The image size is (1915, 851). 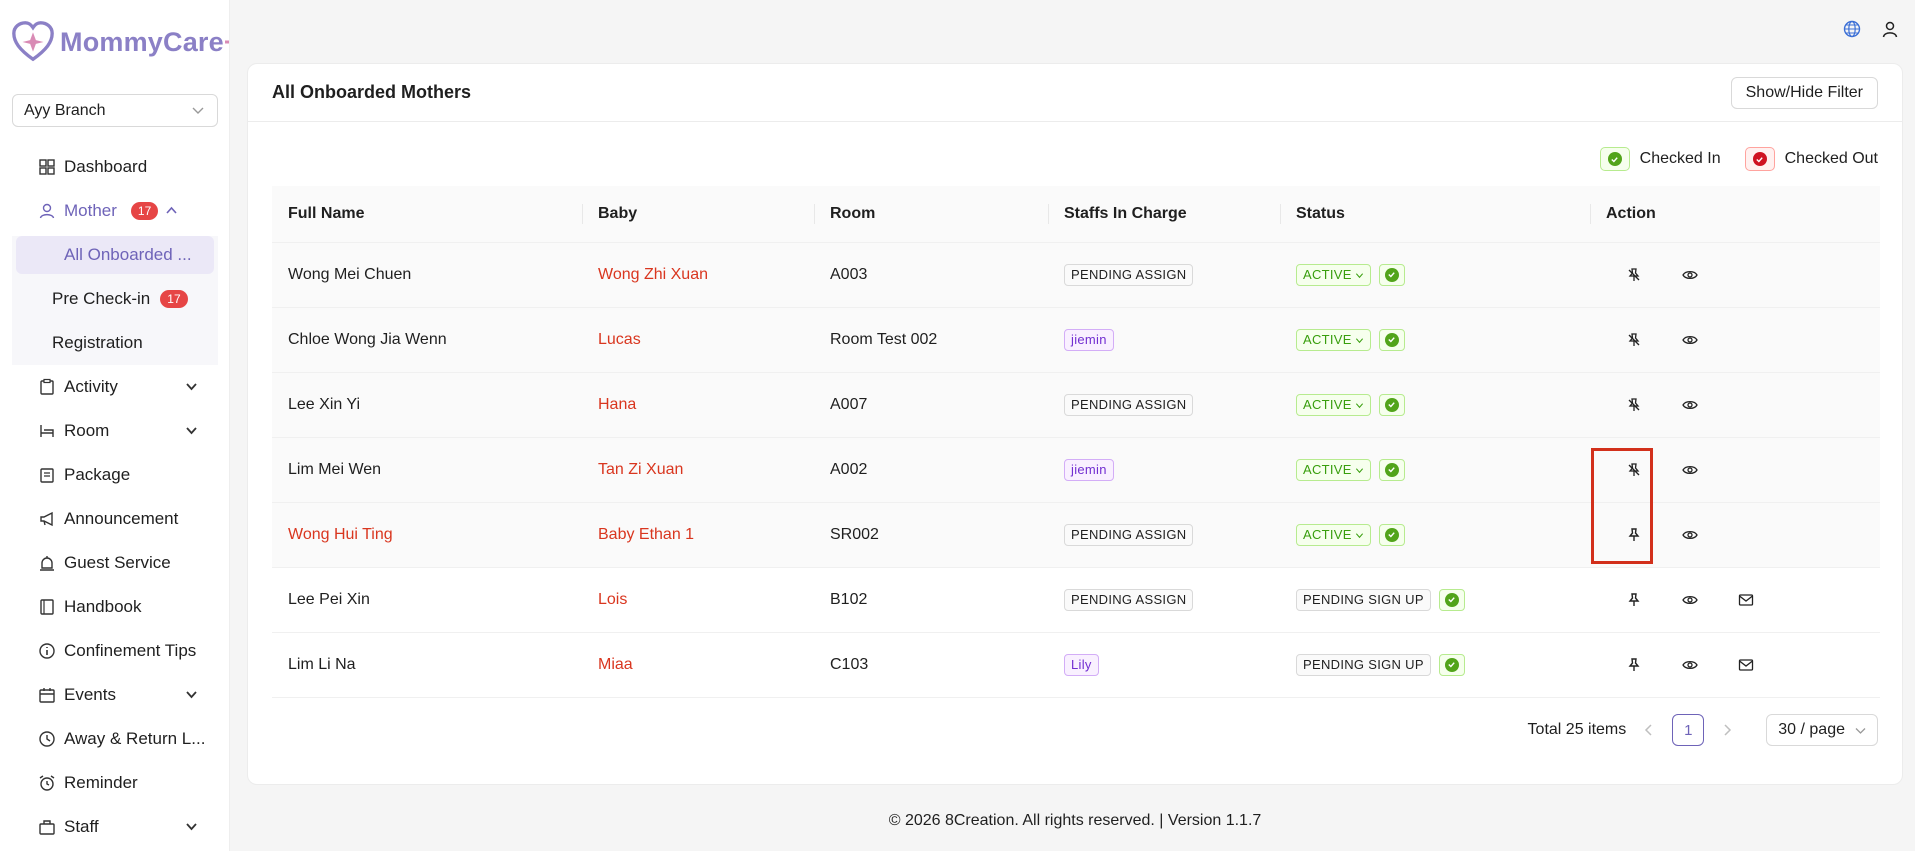 I want to click on sidebar-item-confinement-tips: Confinement Tips, so click(x=114, y=651).